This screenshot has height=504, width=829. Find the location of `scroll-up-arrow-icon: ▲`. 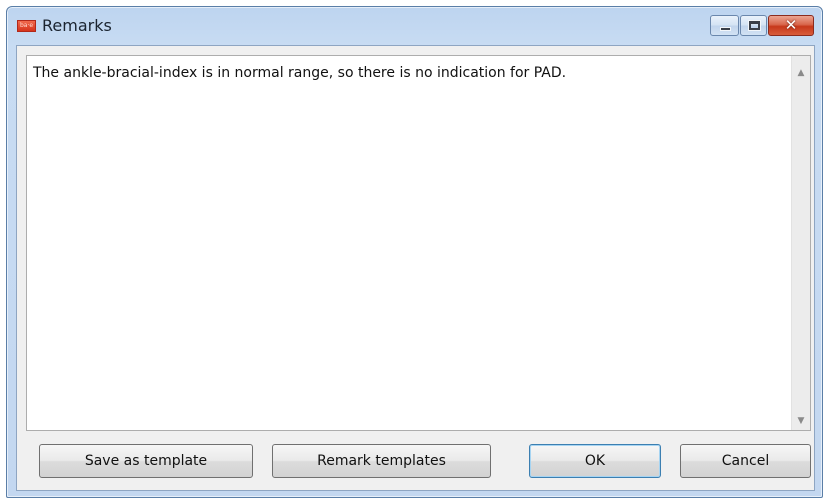

scroll-up-arrow-icon: ▲ is located at coordinates (801, 73).